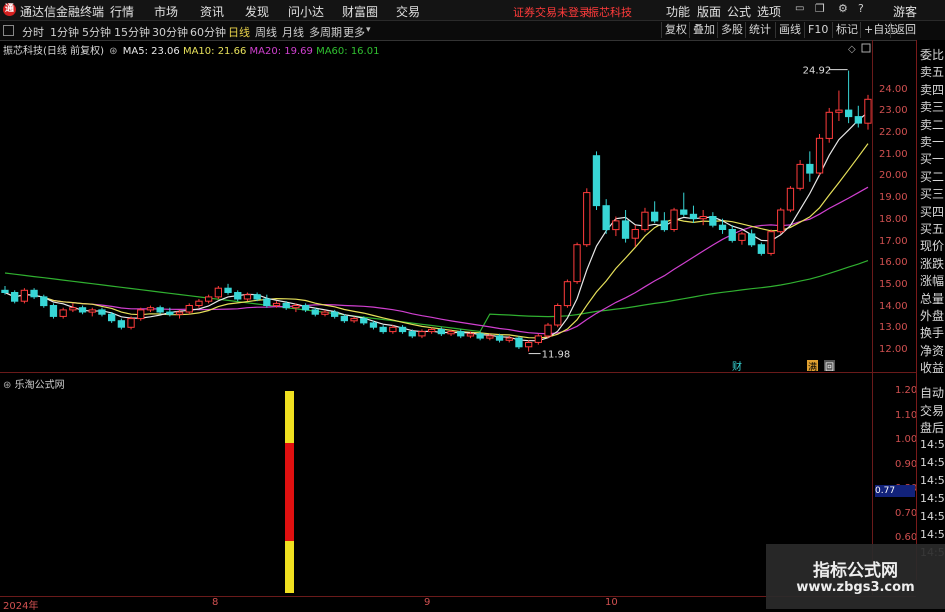  What do you see at coordinates (325, 32) in the screenshot?
I see `period-multi: 多周期` at bounding box center [325, 32].